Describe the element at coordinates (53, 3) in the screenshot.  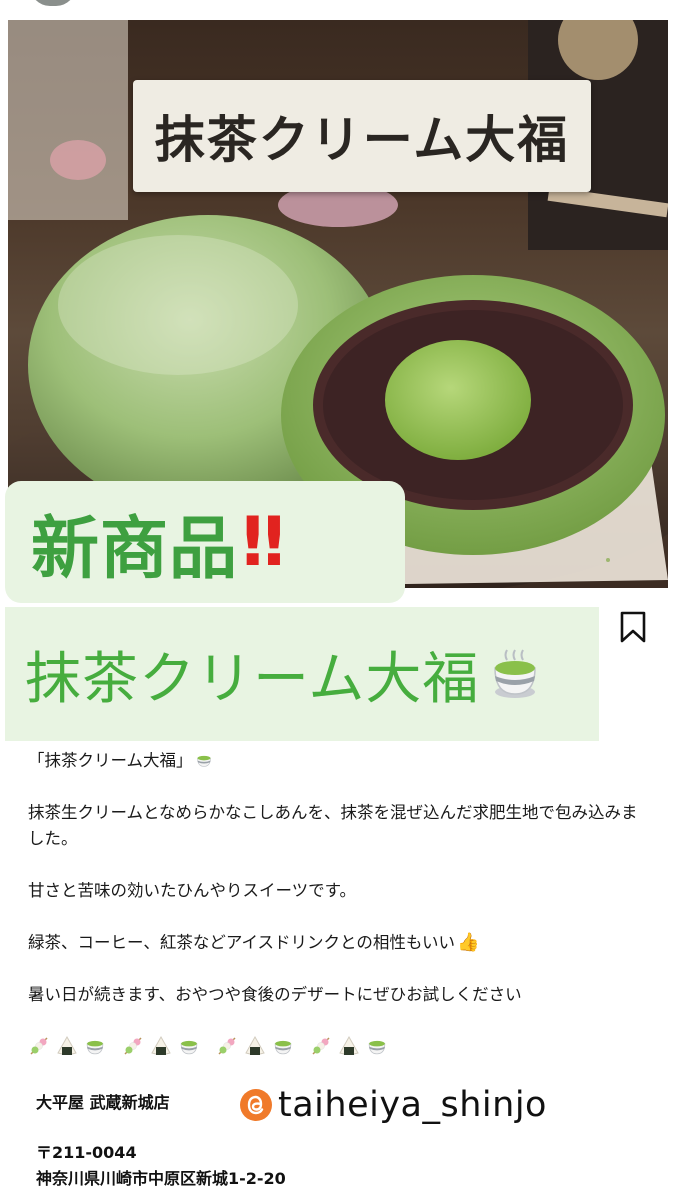
I see `avatar` at that location.